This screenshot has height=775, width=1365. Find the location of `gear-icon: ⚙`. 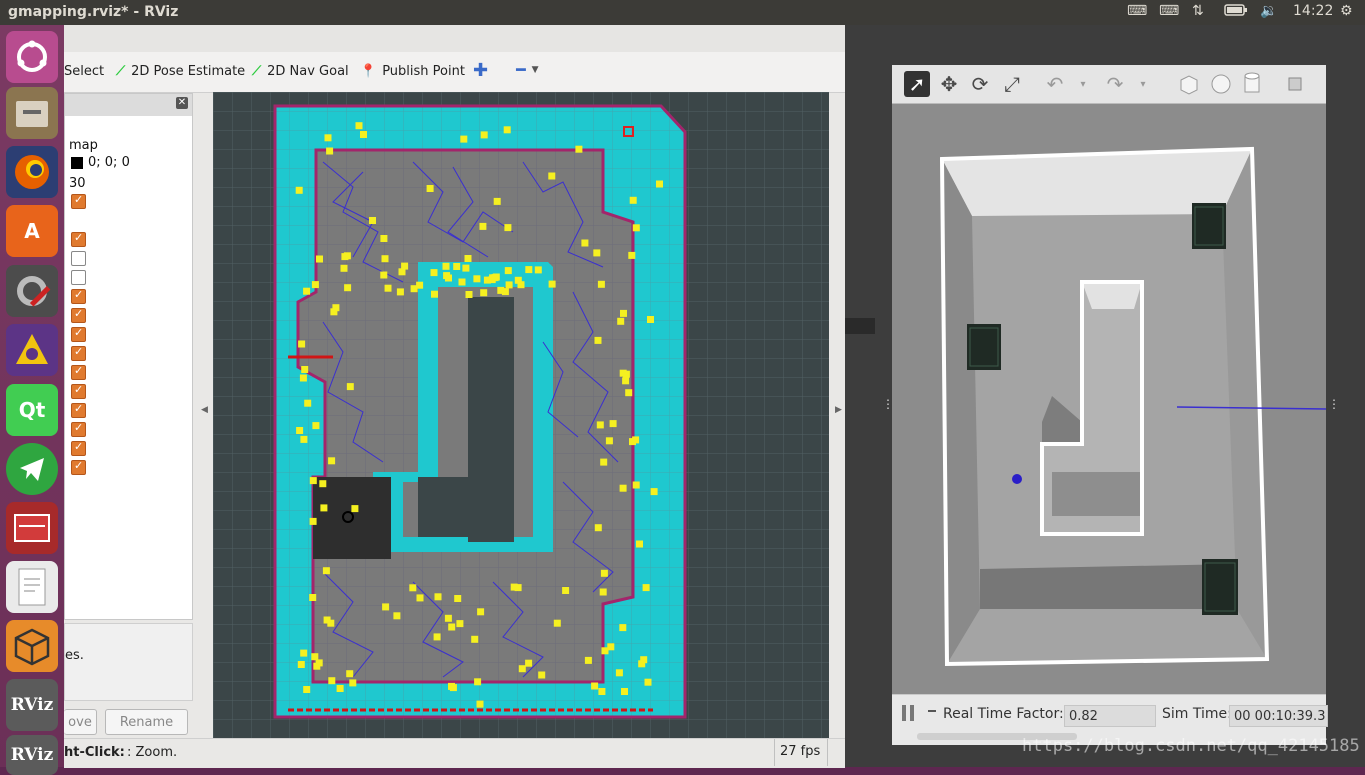

gear-icon: ⚙ is located at coordinates (1346, 11).